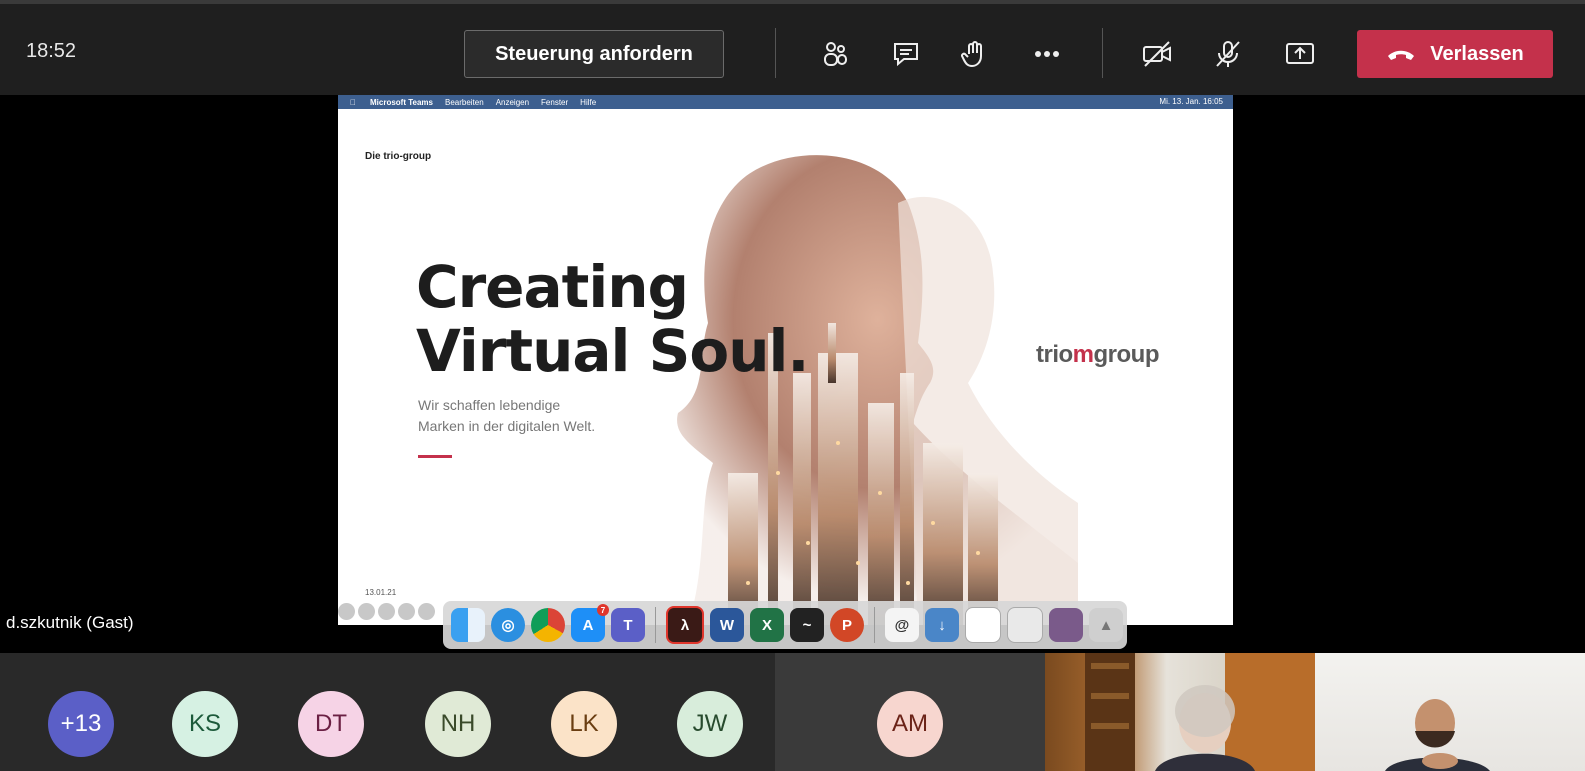 Image resolution: width=1585 pixels, height=771 pixels. What do you see at coordinates (1437, 735) in the screenshot?
I see `video-feed-man` at bounding box center [1437, 735].